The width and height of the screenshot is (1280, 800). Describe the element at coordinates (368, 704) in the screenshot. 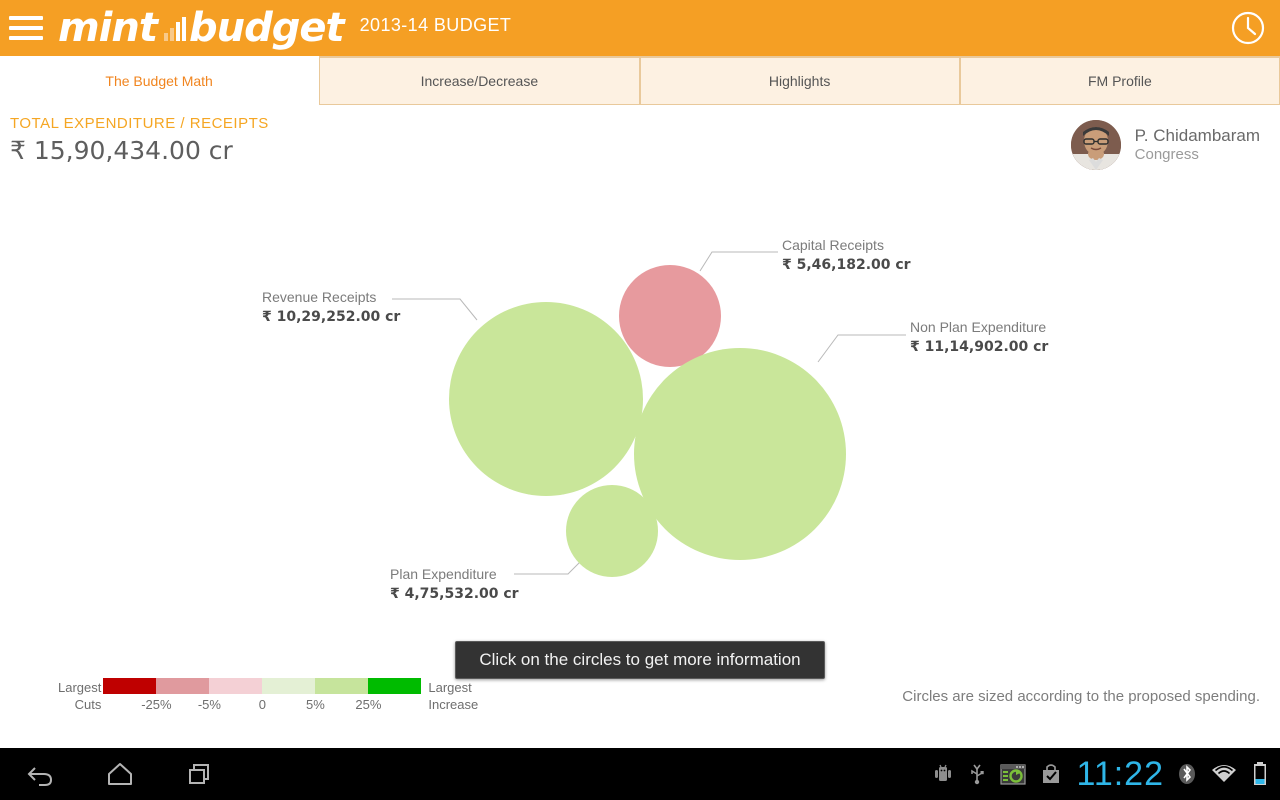

I see `legend-tick: 25%` at that location.